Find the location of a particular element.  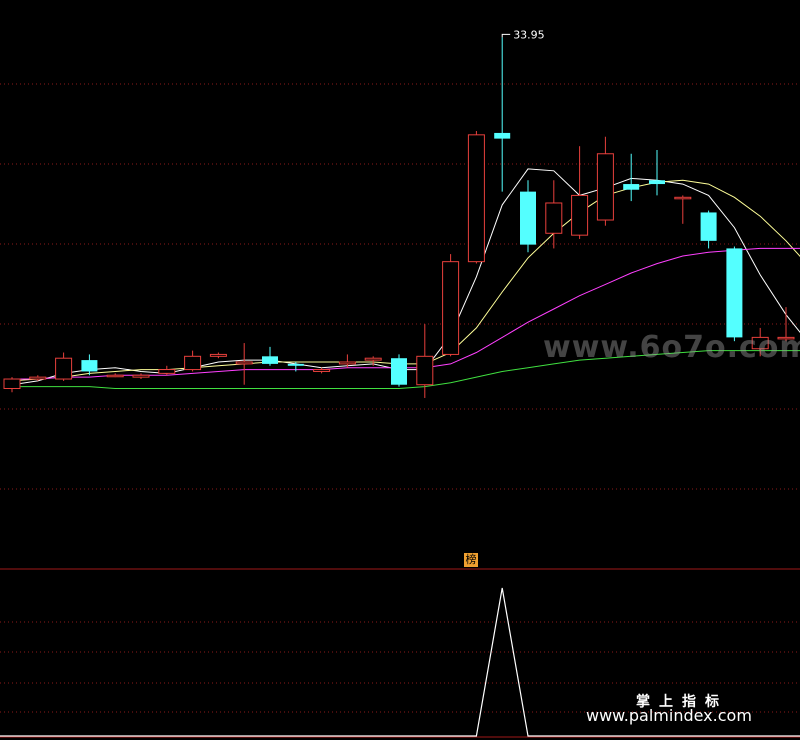

max-price-leader is located at coordinates (506, 35).